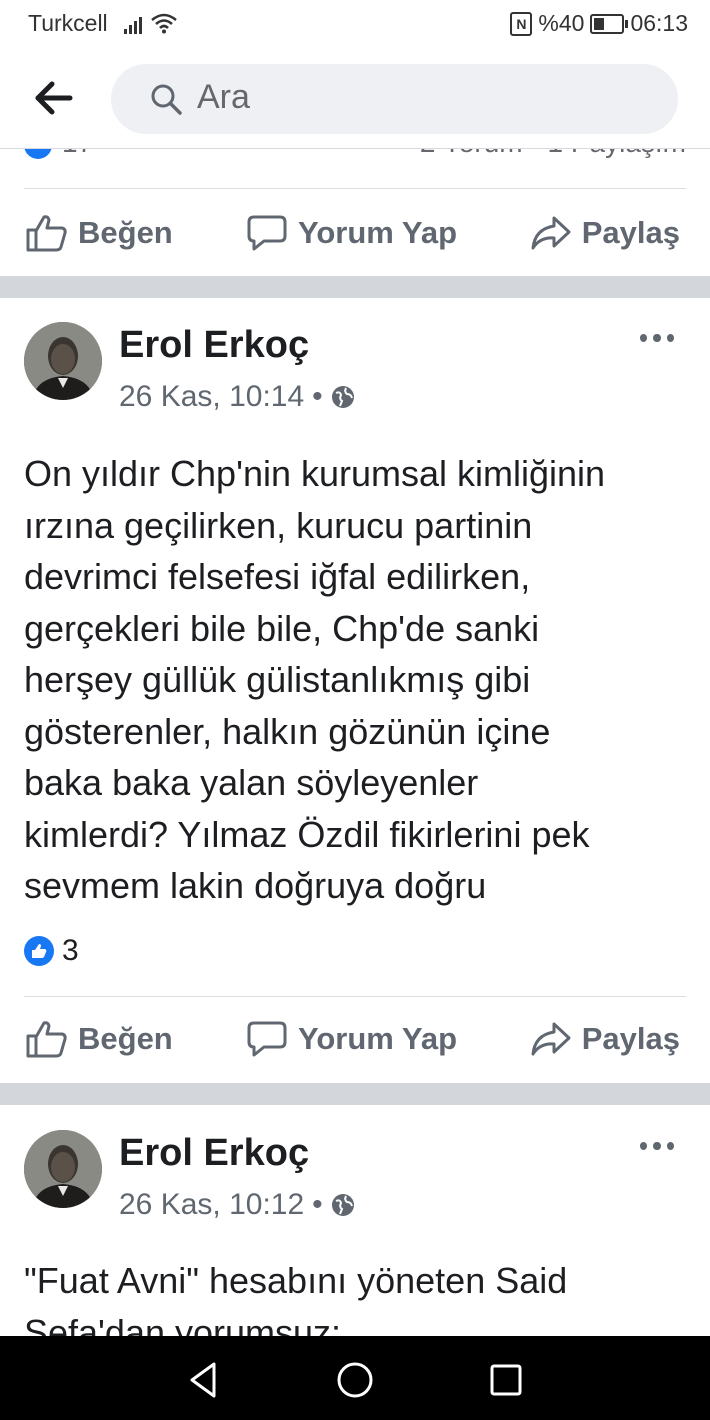  Describe the element at coordinates (659, 23) in the screenshot. I see `clock: 06:13` at that location.